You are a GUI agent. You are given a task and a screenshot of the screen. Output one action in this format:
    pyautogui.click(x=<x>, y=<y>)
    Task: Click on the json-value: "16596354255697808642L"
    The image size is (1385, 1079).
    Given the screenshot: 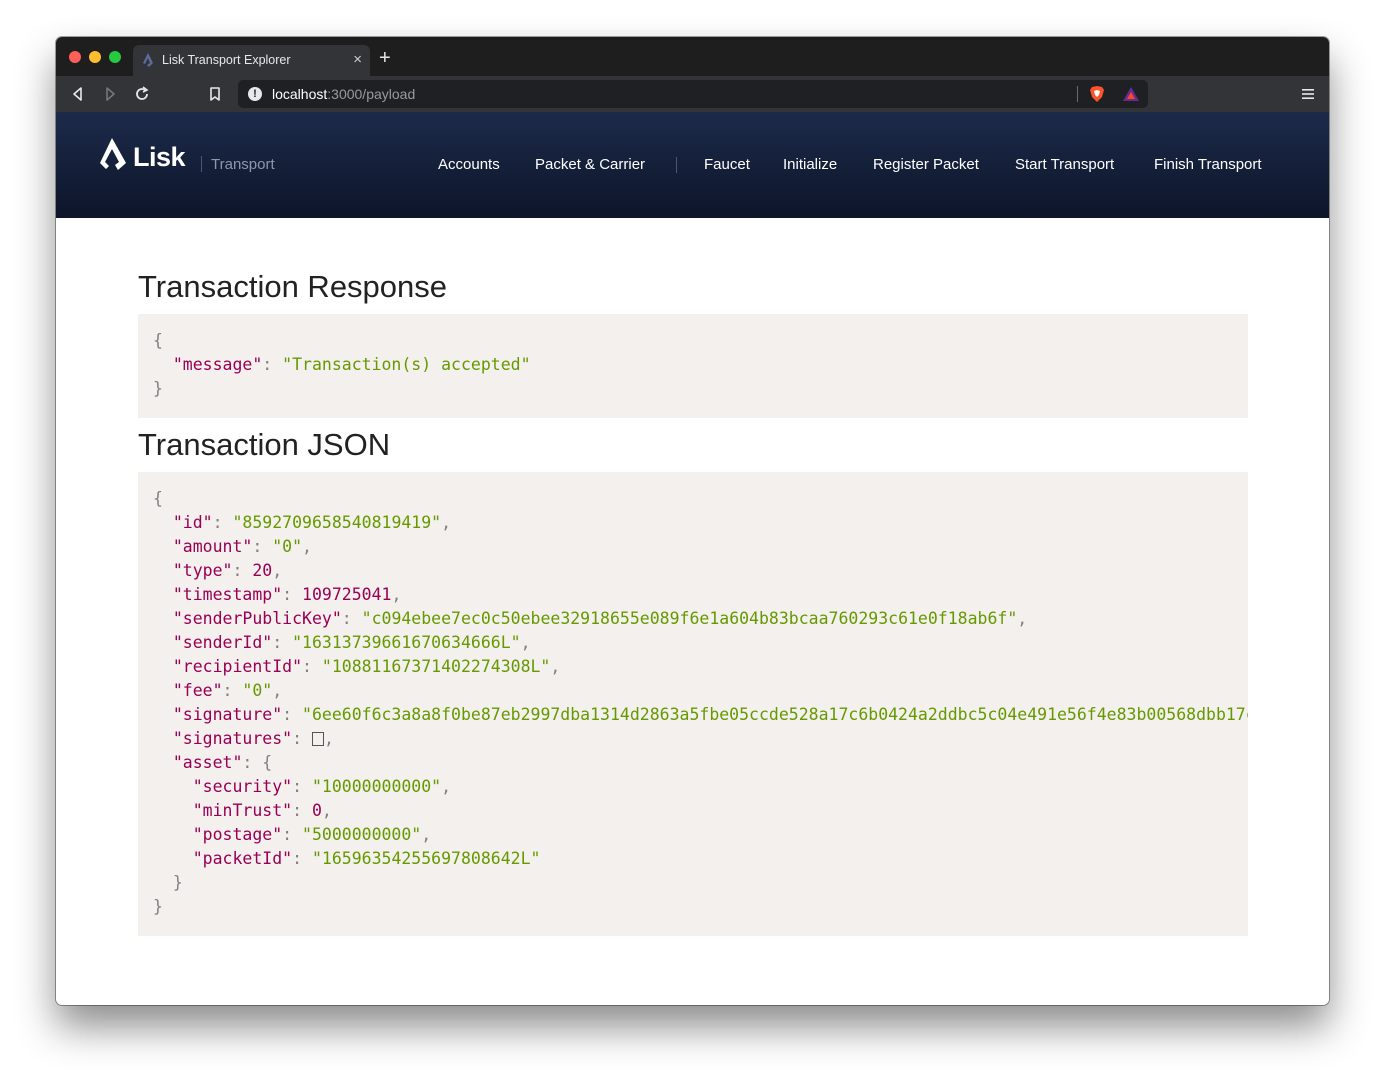 What is the action you would take?
    pyautogui.click(x=426, y=858)
    